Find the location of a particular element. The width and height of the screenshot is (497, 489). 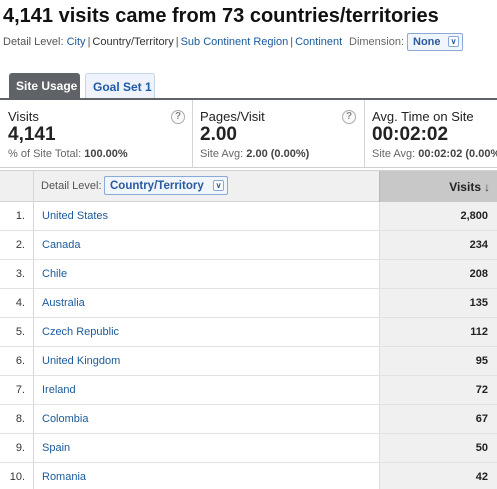

dimension-label: Dimension: is located at coordinates (377, 42).